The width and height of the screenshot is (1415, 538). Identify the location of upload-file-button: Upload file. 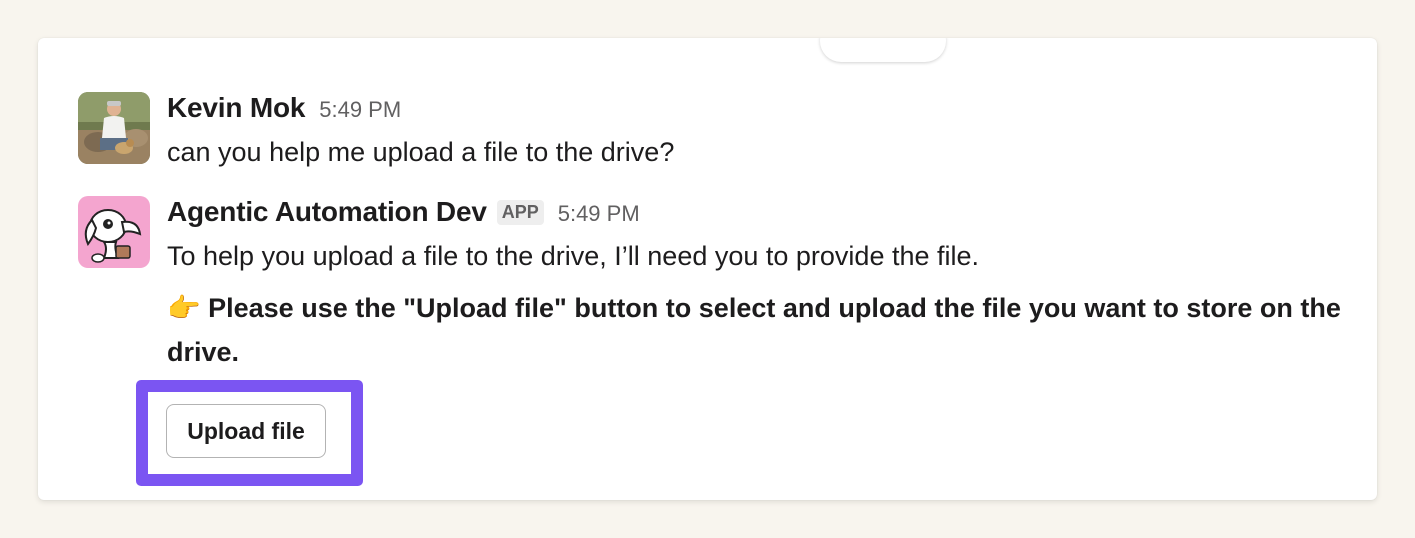
(246, 431).